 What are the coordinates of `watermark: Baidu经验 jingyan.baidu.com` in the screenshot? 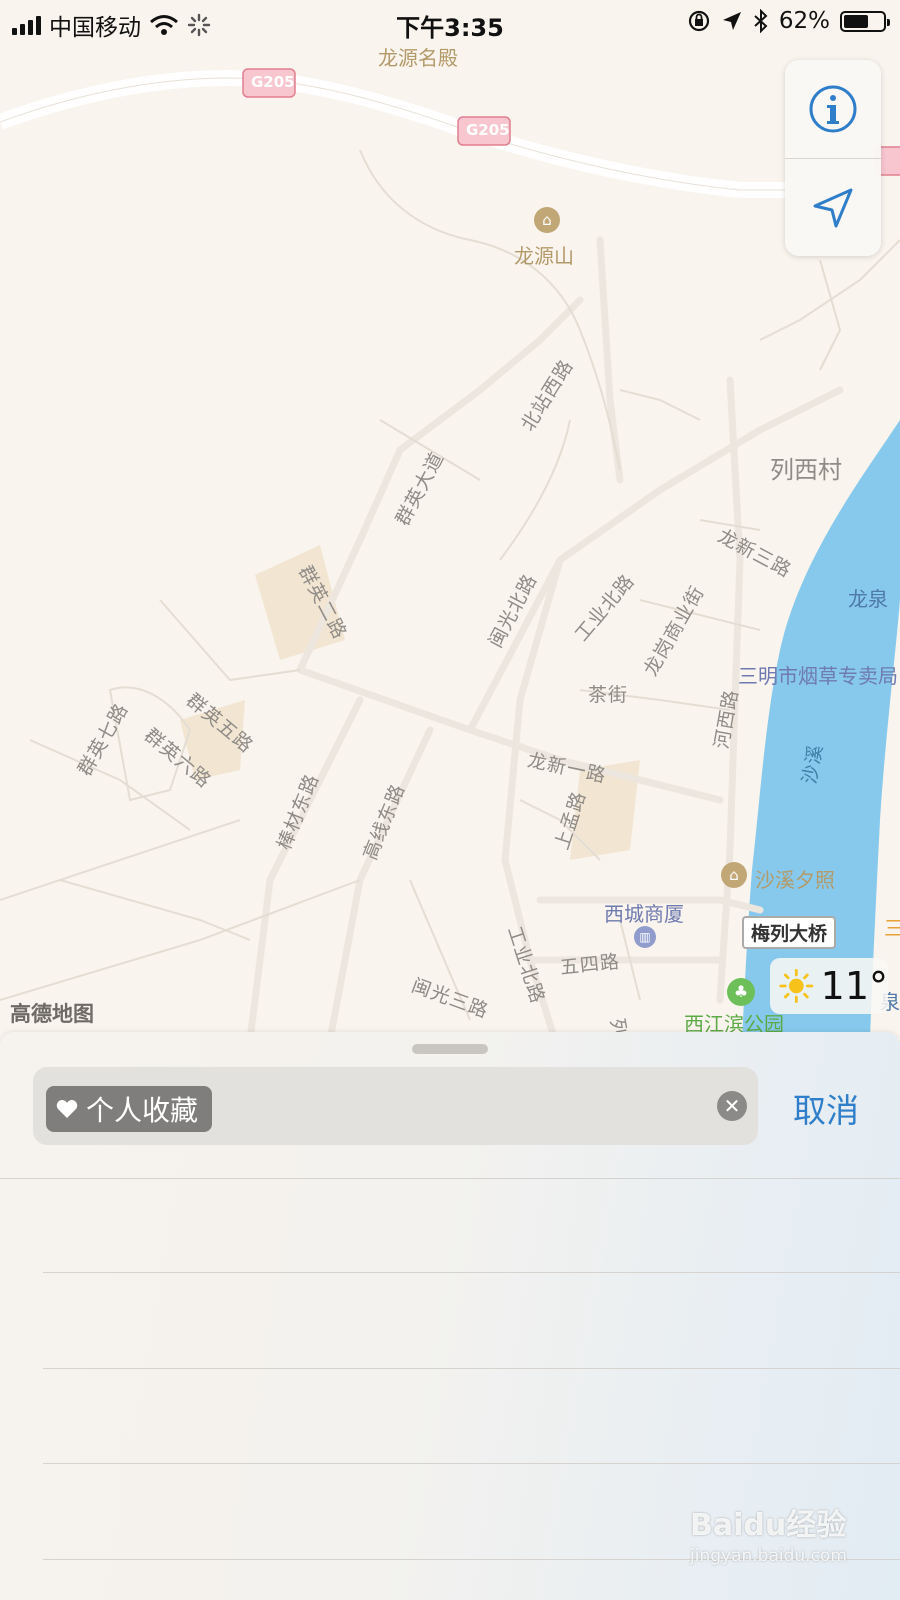 It's located at (768, 1533).